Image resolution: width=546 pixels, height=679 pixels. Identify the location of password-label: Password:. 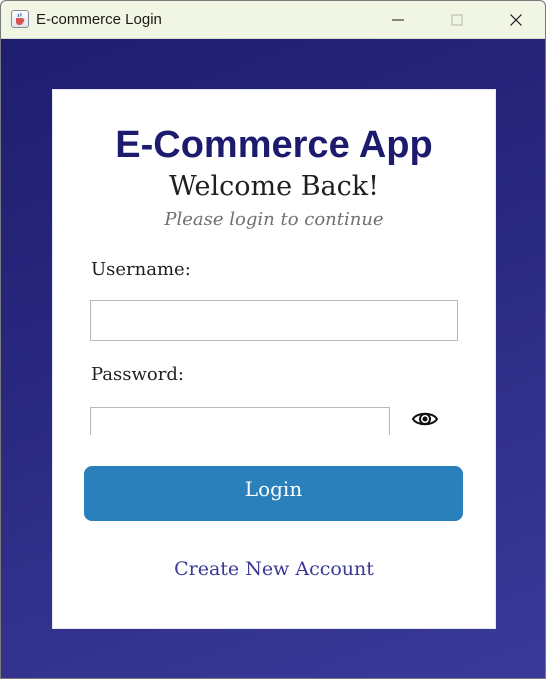
(137, 374).